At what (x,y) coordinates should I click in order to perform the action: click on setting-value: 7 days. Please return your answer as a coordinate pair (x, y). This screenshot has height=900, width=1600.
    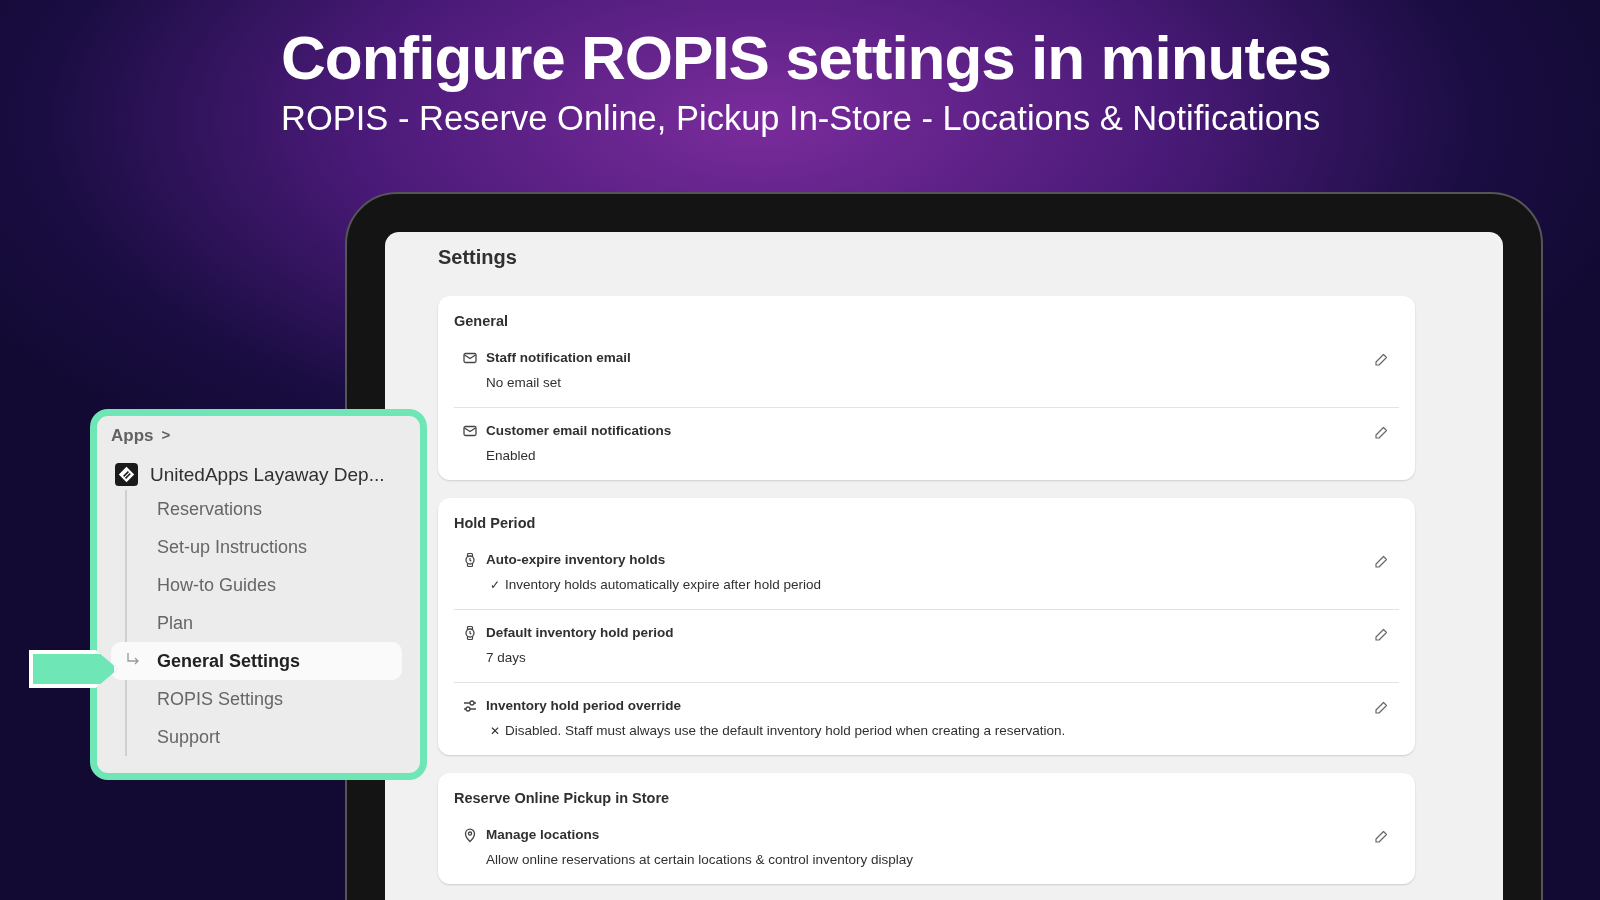
    Looking at the image, I should click on (506, 657).